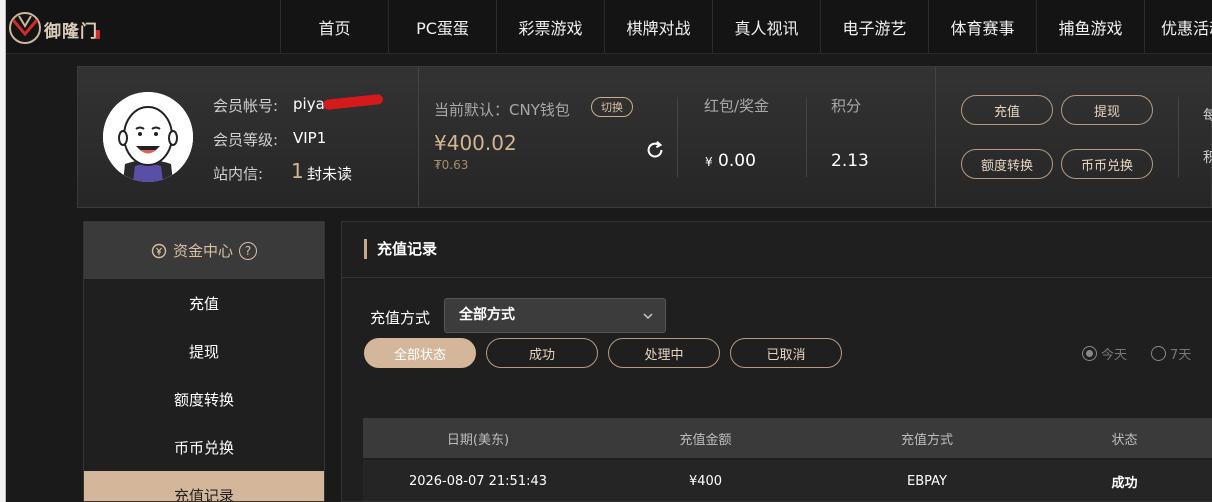 The image size is (1212, 502). What do you see at coordinates (3, 251) in the screenshot?
I see `browser-edge` at bounding box center [3, 251].